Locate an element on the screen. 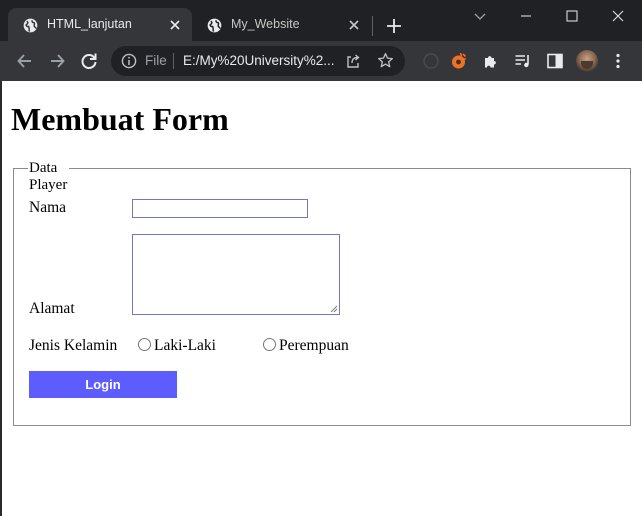 The height and width of the screenshot is (516, 642). login-button: Login is located at coordinates (103, 384).